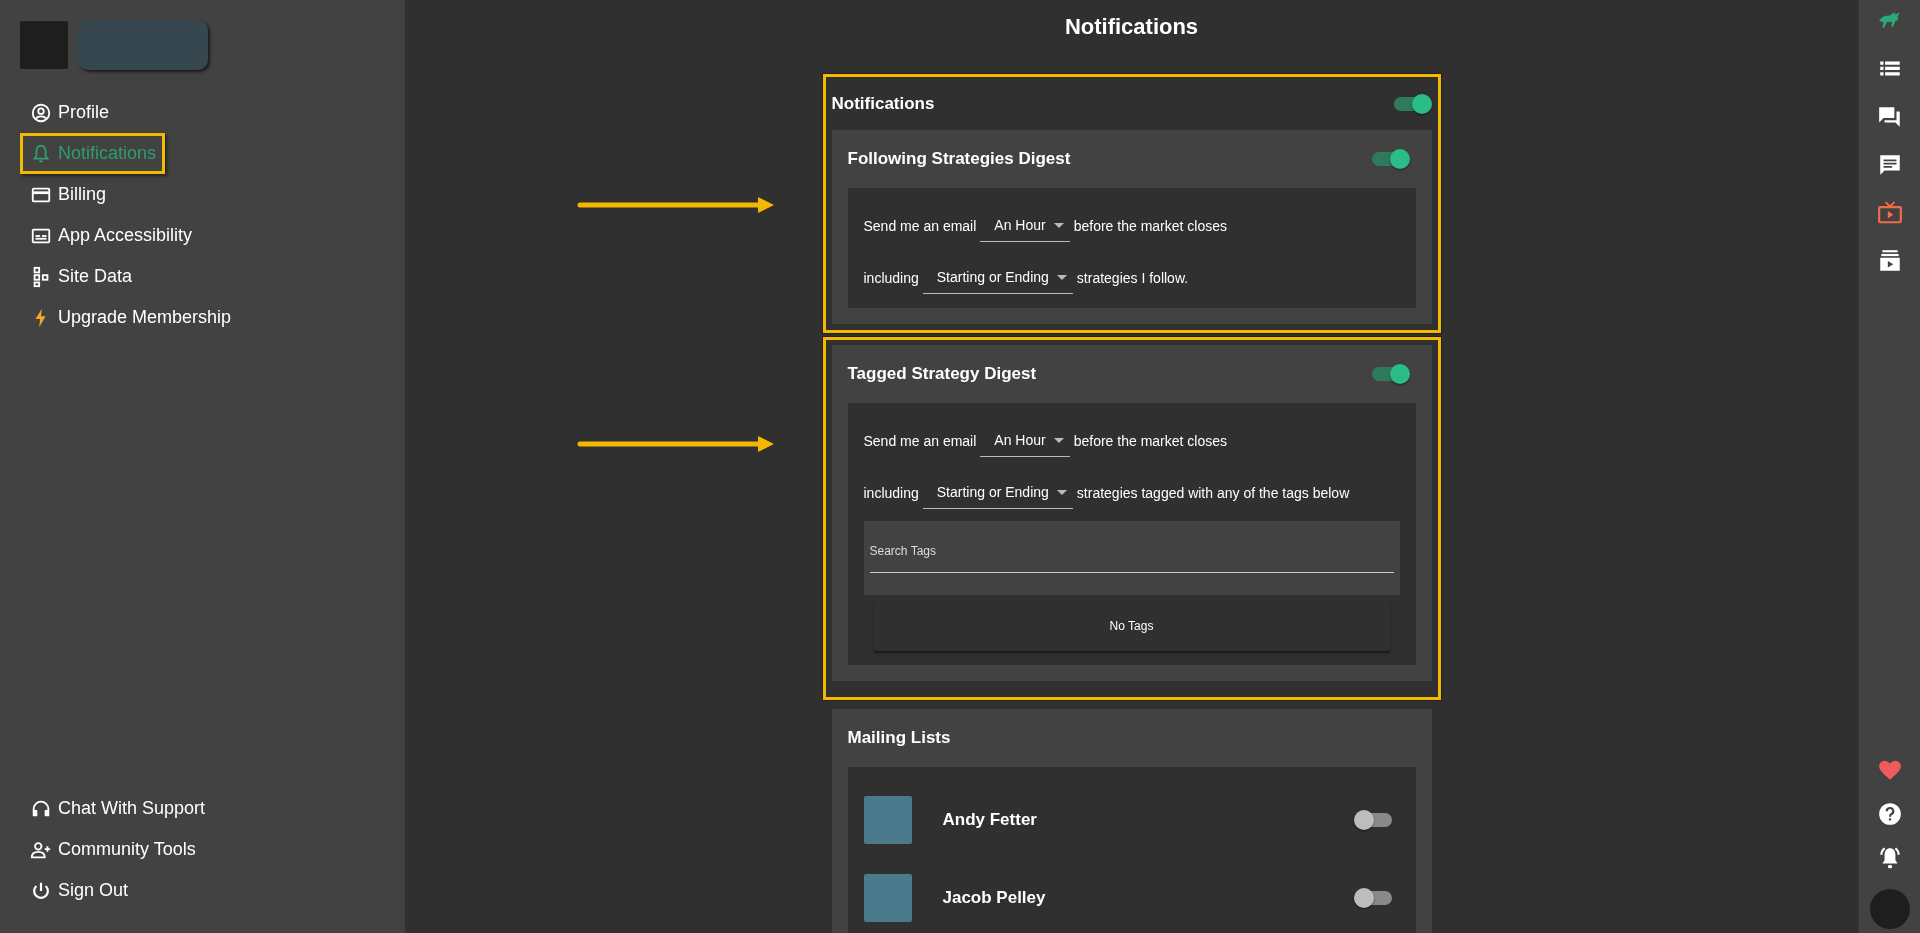 The width and height of the screenshot is (1920, 933). Describe the element at coordinates (111, 235) in the screenshot. I see `nav-link: App Accessibility` at that location.